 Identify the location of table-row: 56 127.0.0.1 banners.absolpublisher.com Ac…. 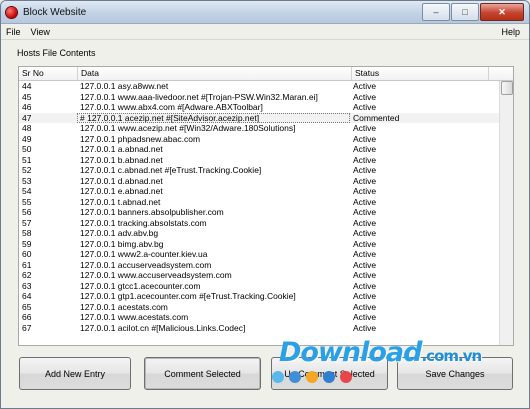
(259, 212).